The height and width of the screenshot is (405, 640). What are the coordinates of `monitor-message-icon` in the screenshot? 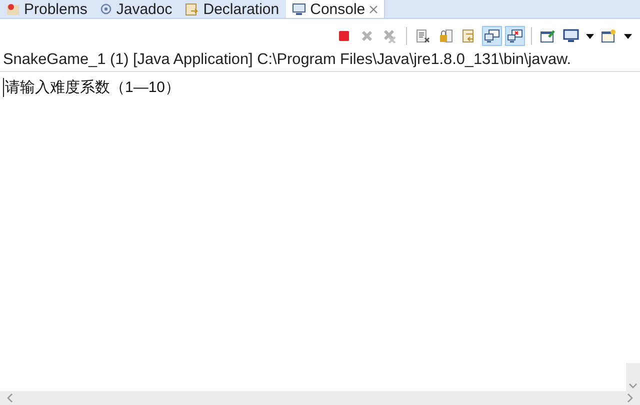 It's located at (492, 36).